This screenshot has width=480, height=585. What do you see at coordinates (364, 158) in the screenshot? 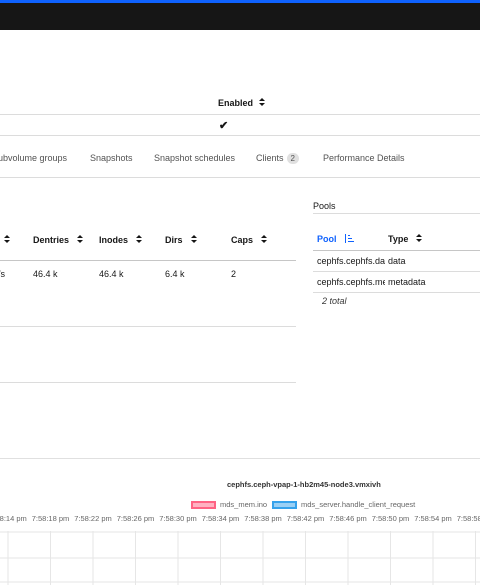
I see `tab-performance-details: Performance Details` at bounding box center [364, 158].